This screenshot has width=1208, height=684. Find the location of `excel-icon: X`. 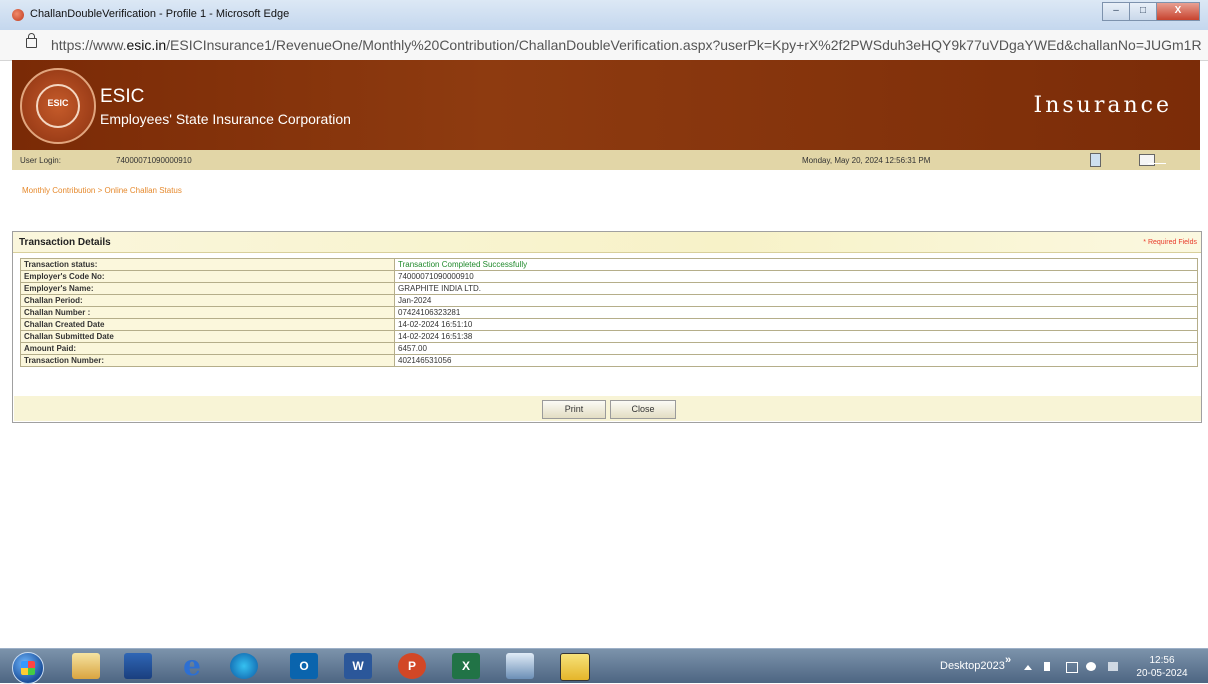

excel-icon: X is located at coordinates (466, 666).